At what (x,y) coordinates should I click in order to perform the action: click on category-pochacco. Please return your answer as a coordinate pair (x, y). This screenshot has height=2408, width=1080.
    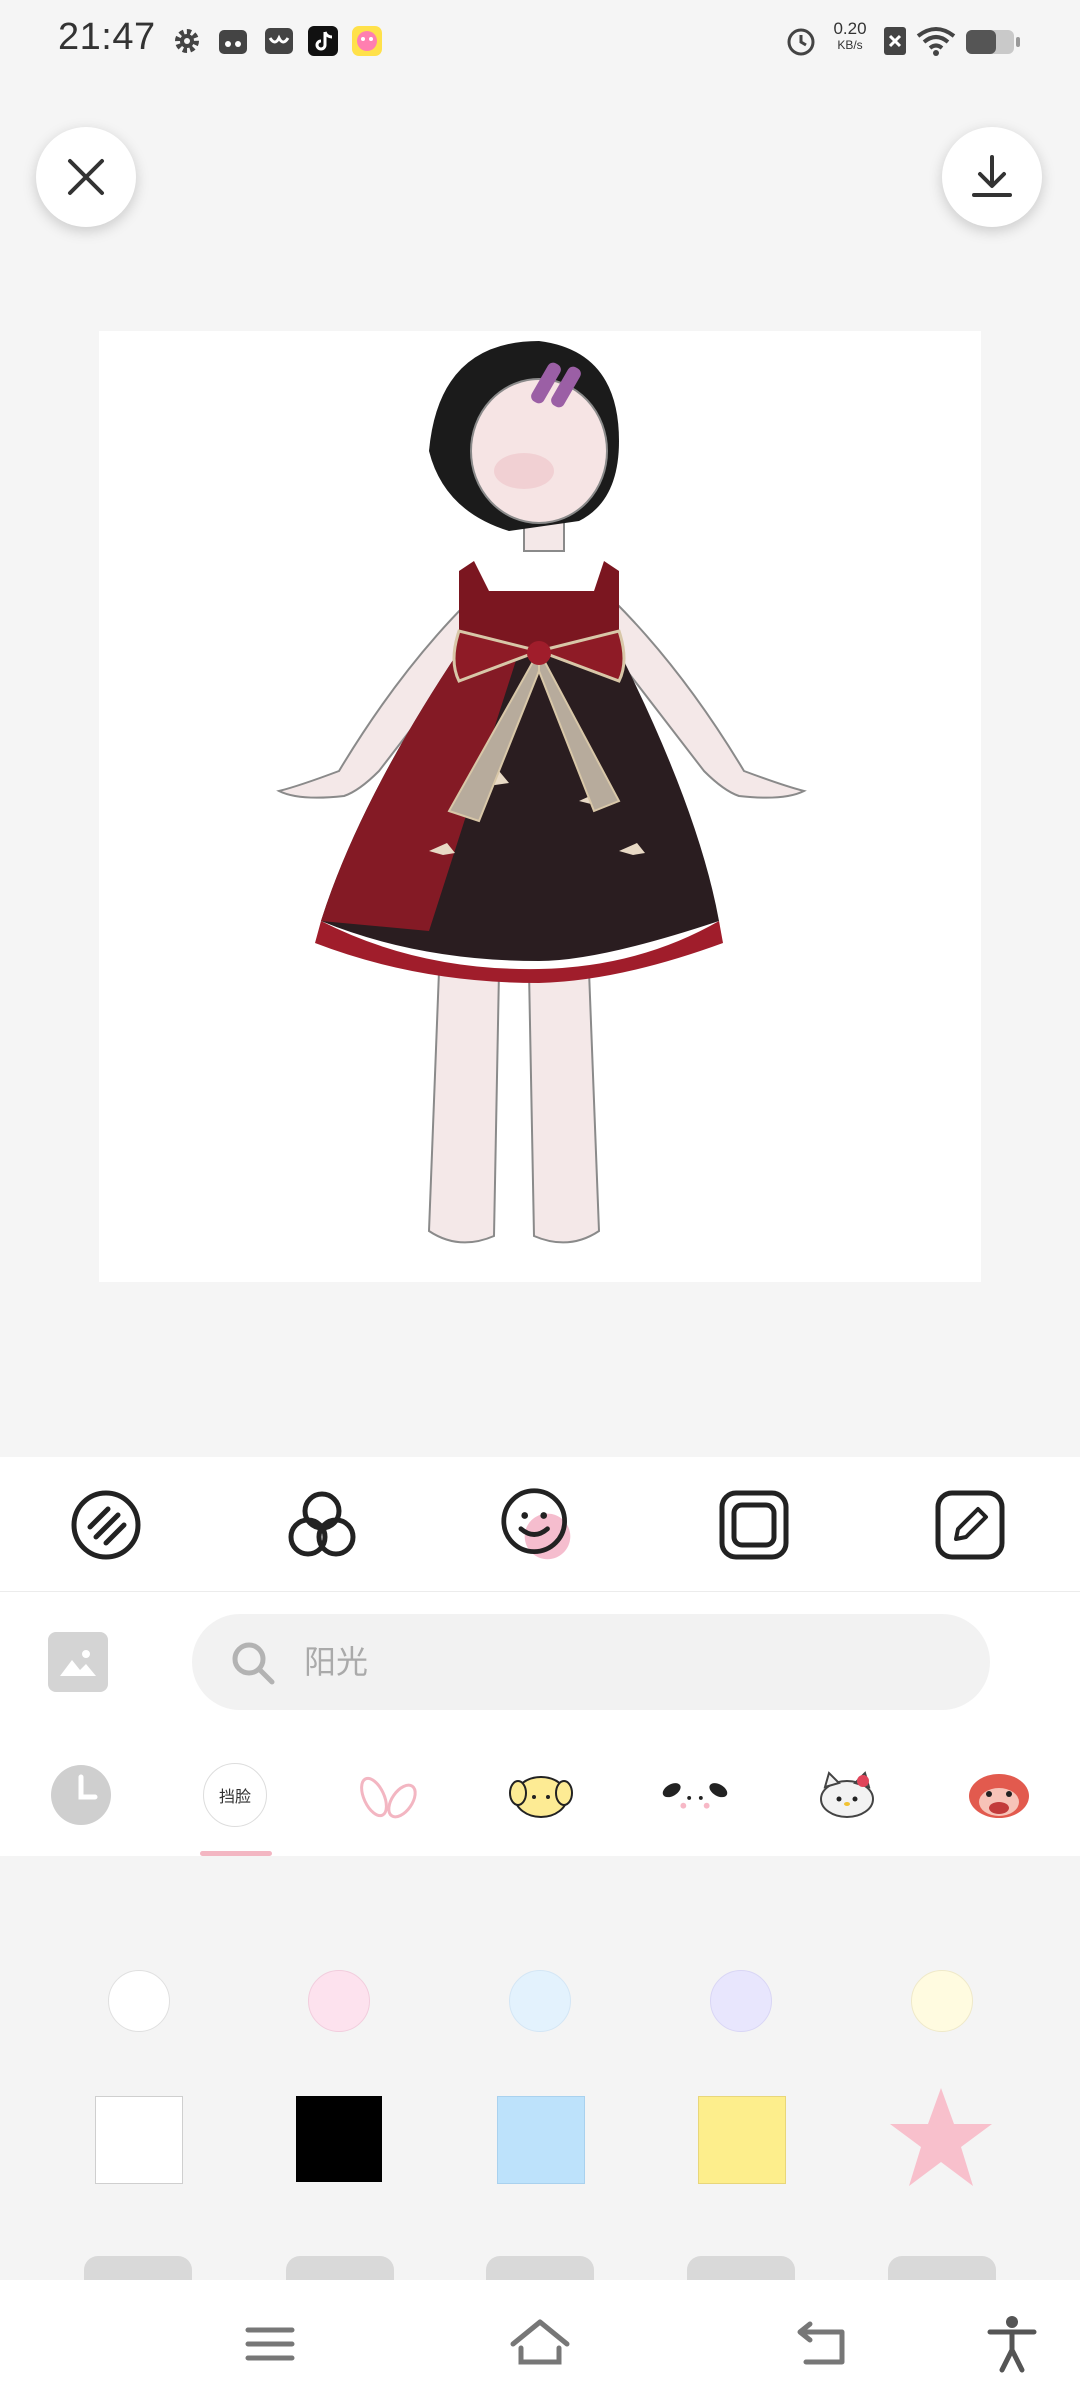
    Looking at the image, I should click on (695, 1795).